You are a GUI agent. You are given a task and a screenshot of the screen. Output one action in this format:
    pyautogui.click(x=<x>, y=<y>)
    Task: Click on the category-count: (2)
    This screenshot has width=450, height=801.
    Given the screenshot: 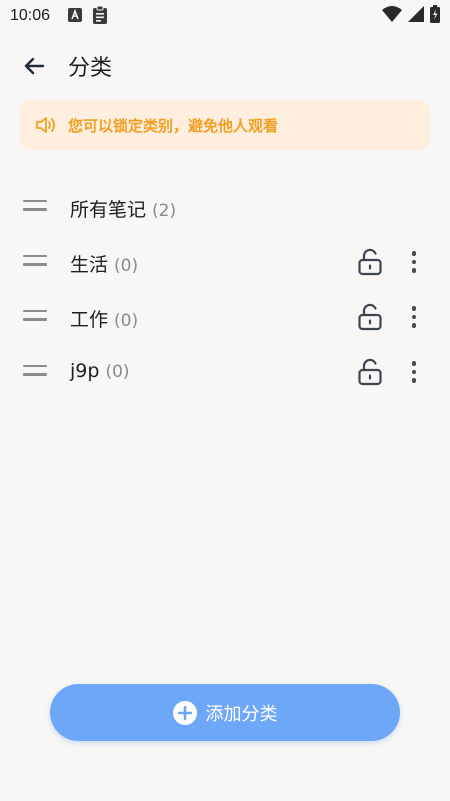 What is the action you would take?
    pyautogui.click(x=164, y=211)
    